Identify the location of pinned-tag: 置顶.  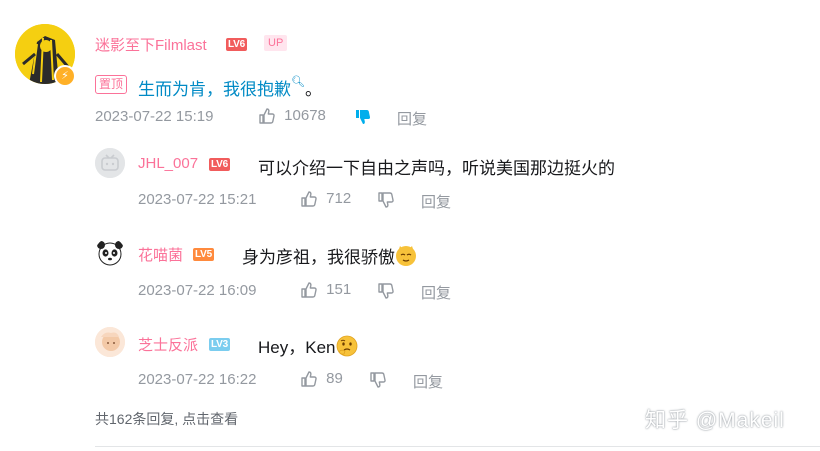
(111, 84).